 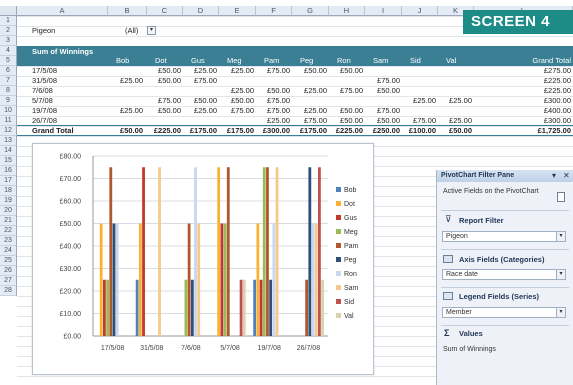 I want to click on row-header: 14, so click(x=8, y=151).